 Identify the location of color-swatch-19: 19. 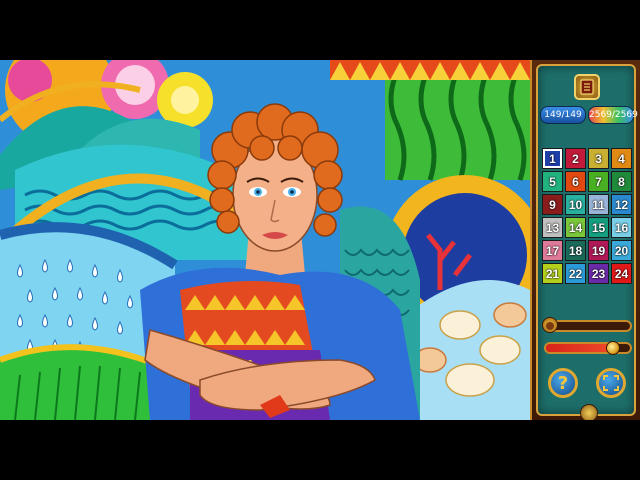
(598, 250).